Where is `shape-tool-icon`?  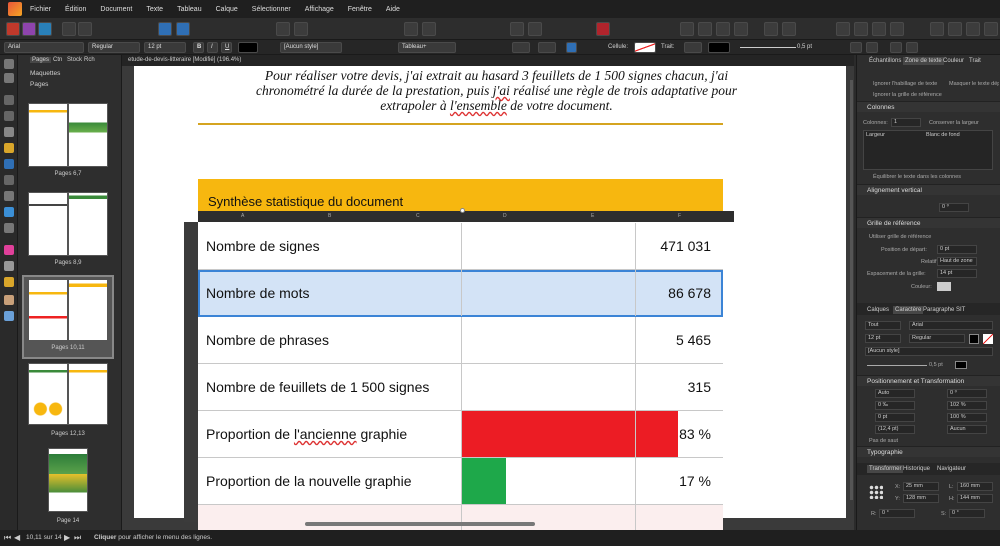 shape-tool-icon is located at coordinates (165, 29).